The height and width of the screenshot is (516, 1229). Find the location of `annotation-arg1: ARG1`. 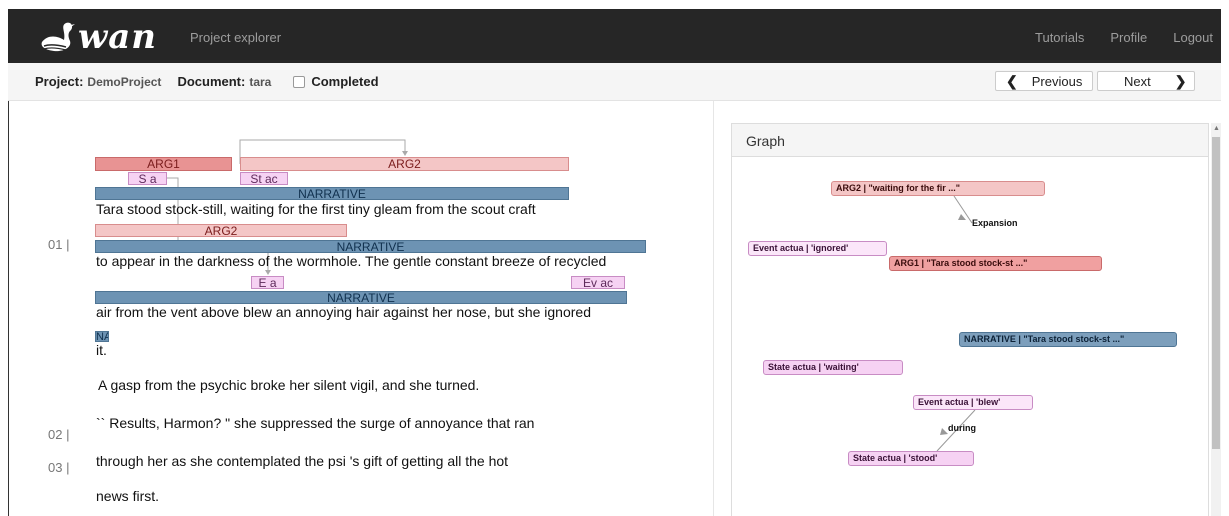

annotation-arg1: ARG1 is located at coordinates (163, 164).